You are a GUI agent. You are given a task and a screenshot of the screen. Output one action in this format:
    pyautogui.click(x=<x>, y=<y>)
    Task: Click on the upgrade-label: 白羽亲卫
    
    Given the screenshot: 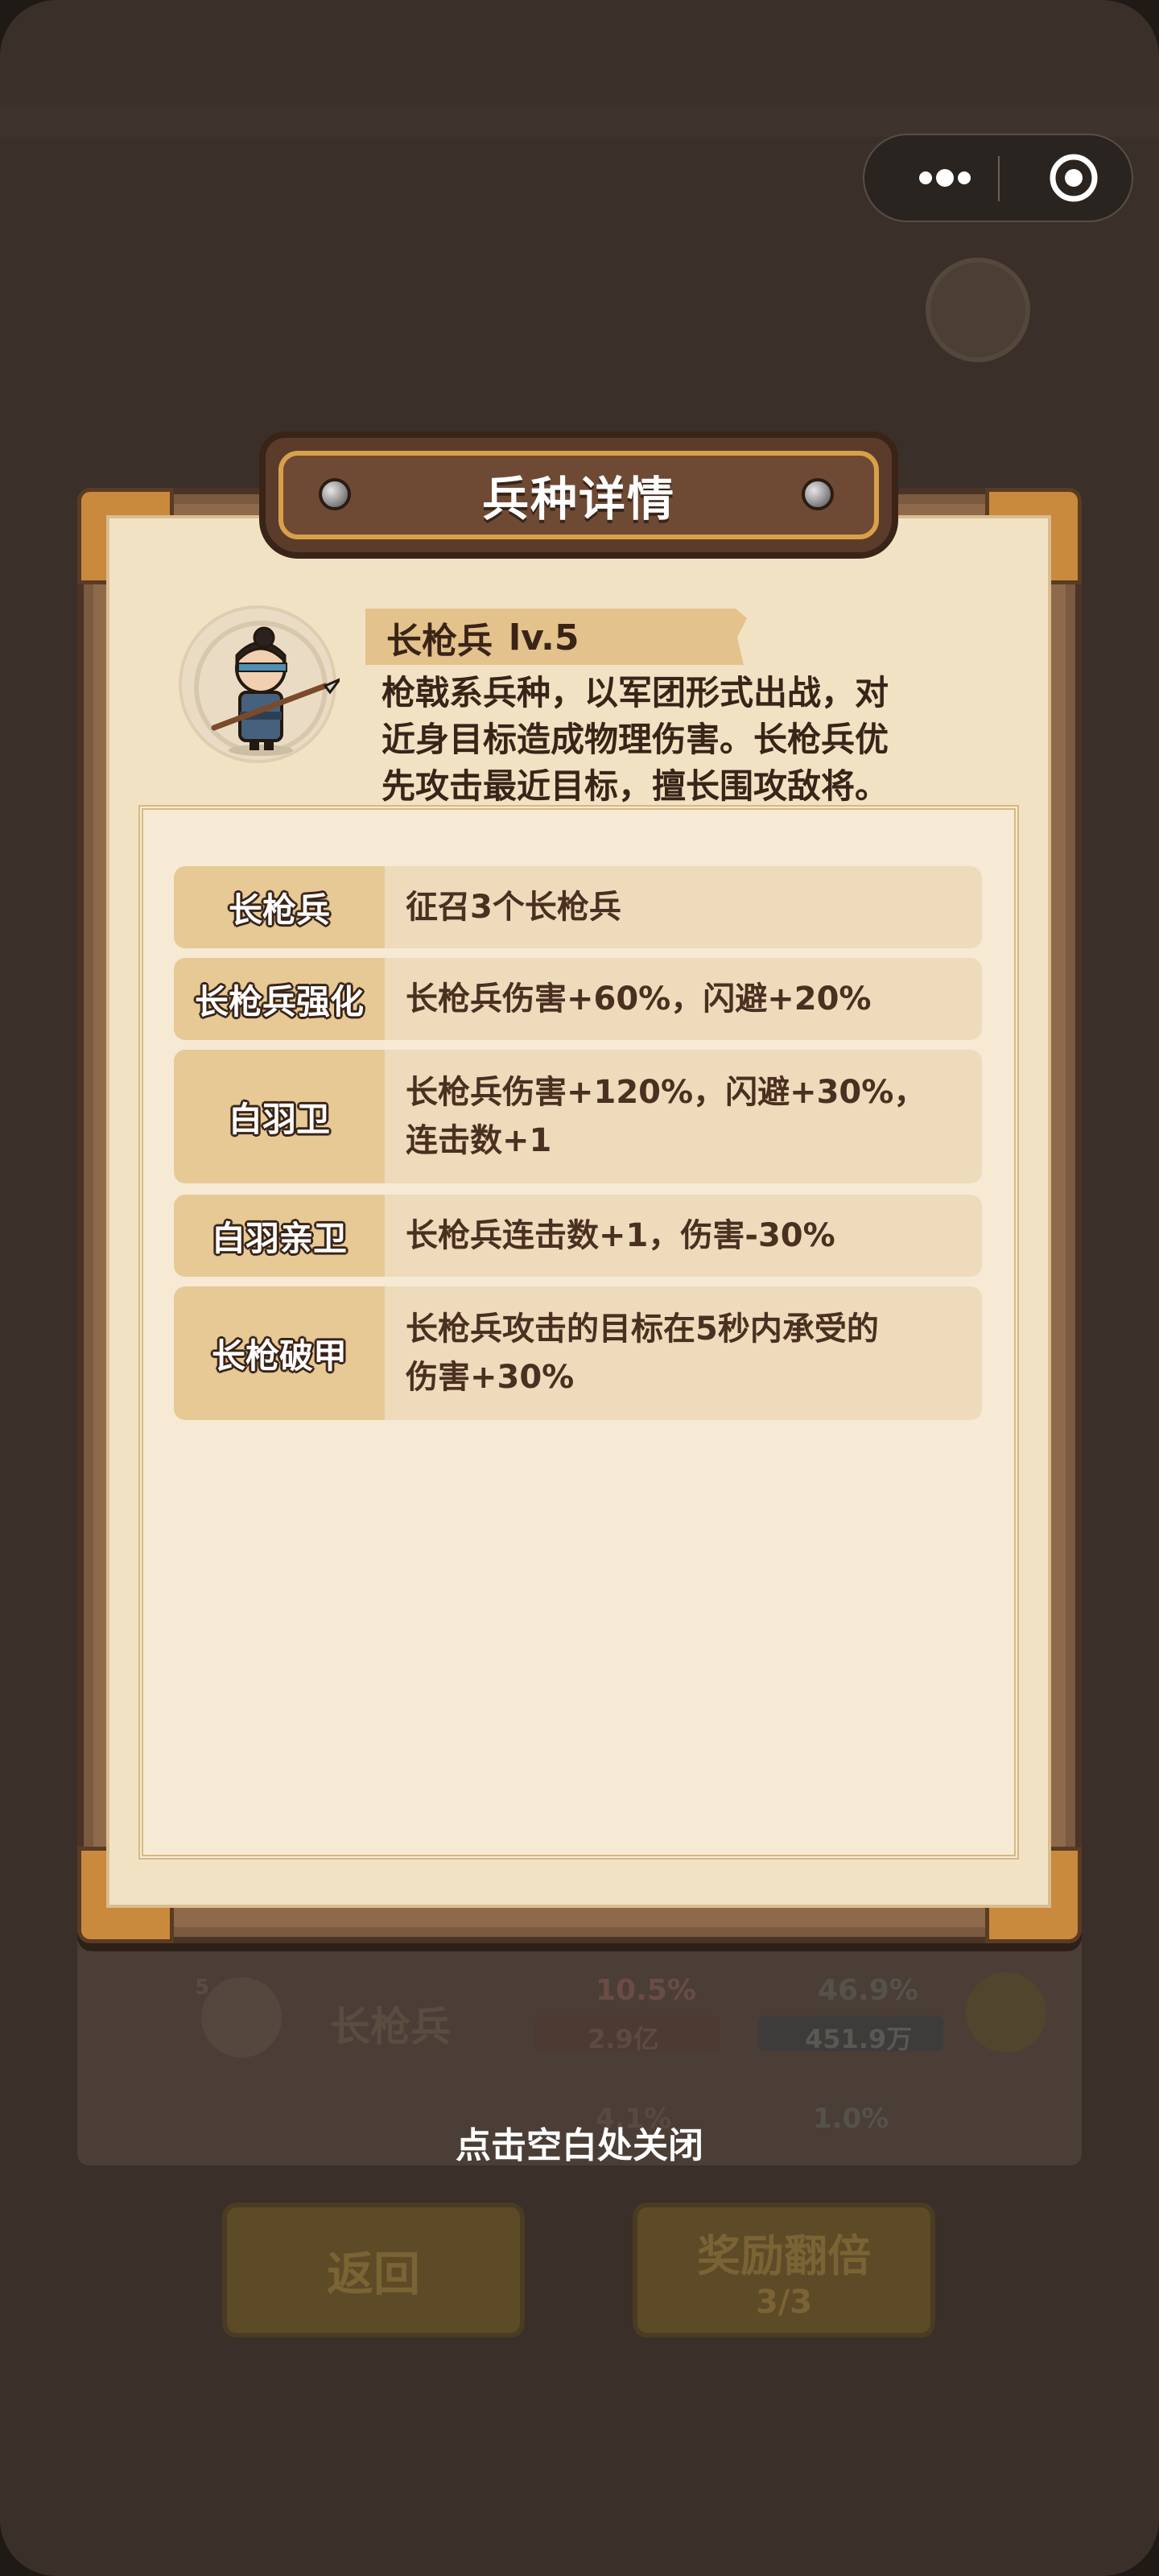 What is the action you would take?
    pyautogui.click(x=279, y=1236)
    